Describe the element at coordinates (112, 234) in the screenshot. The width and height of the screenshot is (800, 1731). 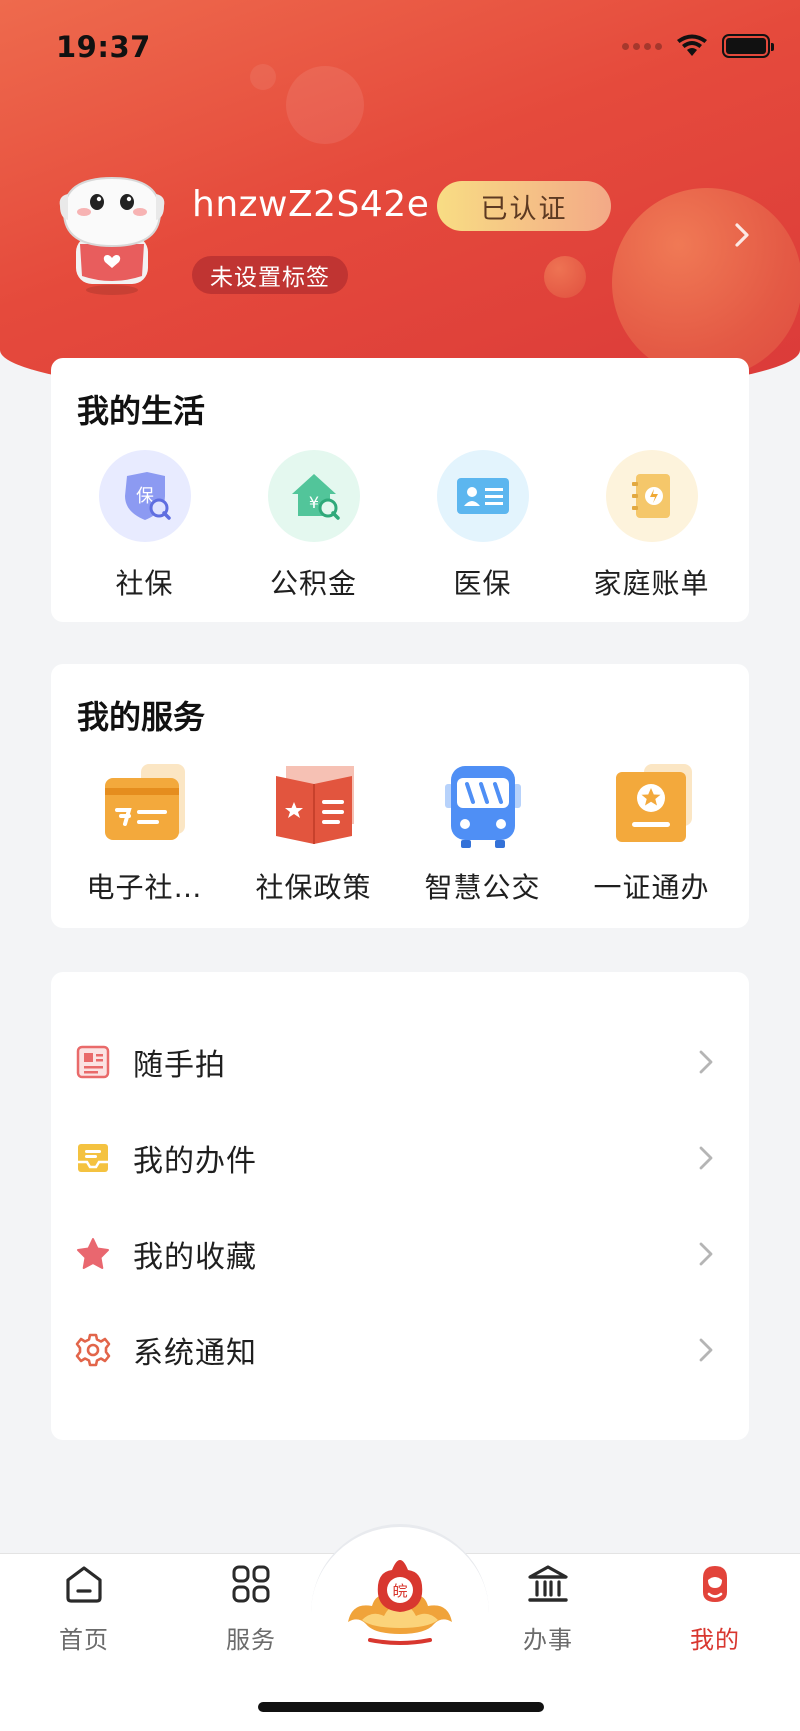
I see `user-avatar` at that location.